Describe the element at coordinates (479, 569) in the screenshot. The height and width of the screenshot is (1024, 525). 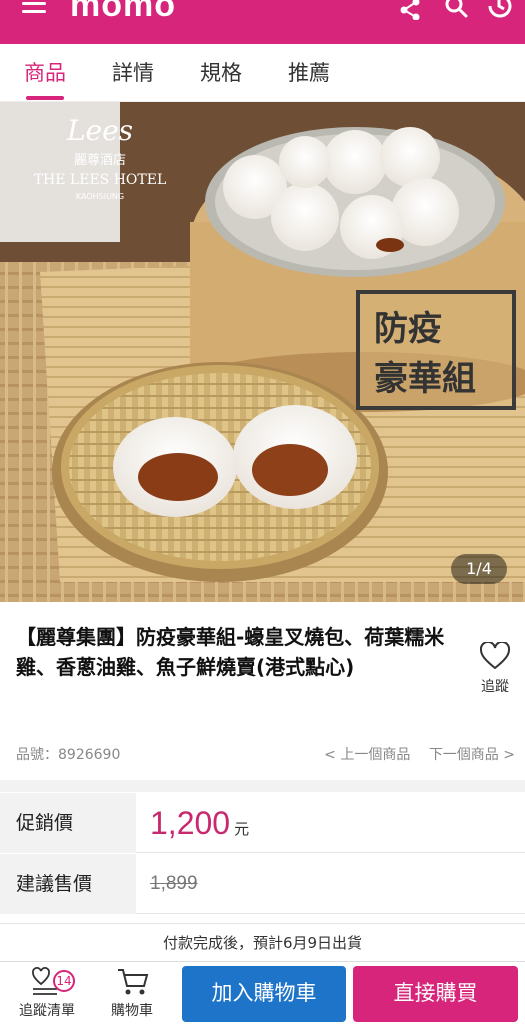
I see `image-page-counter: 1/4` at that location.